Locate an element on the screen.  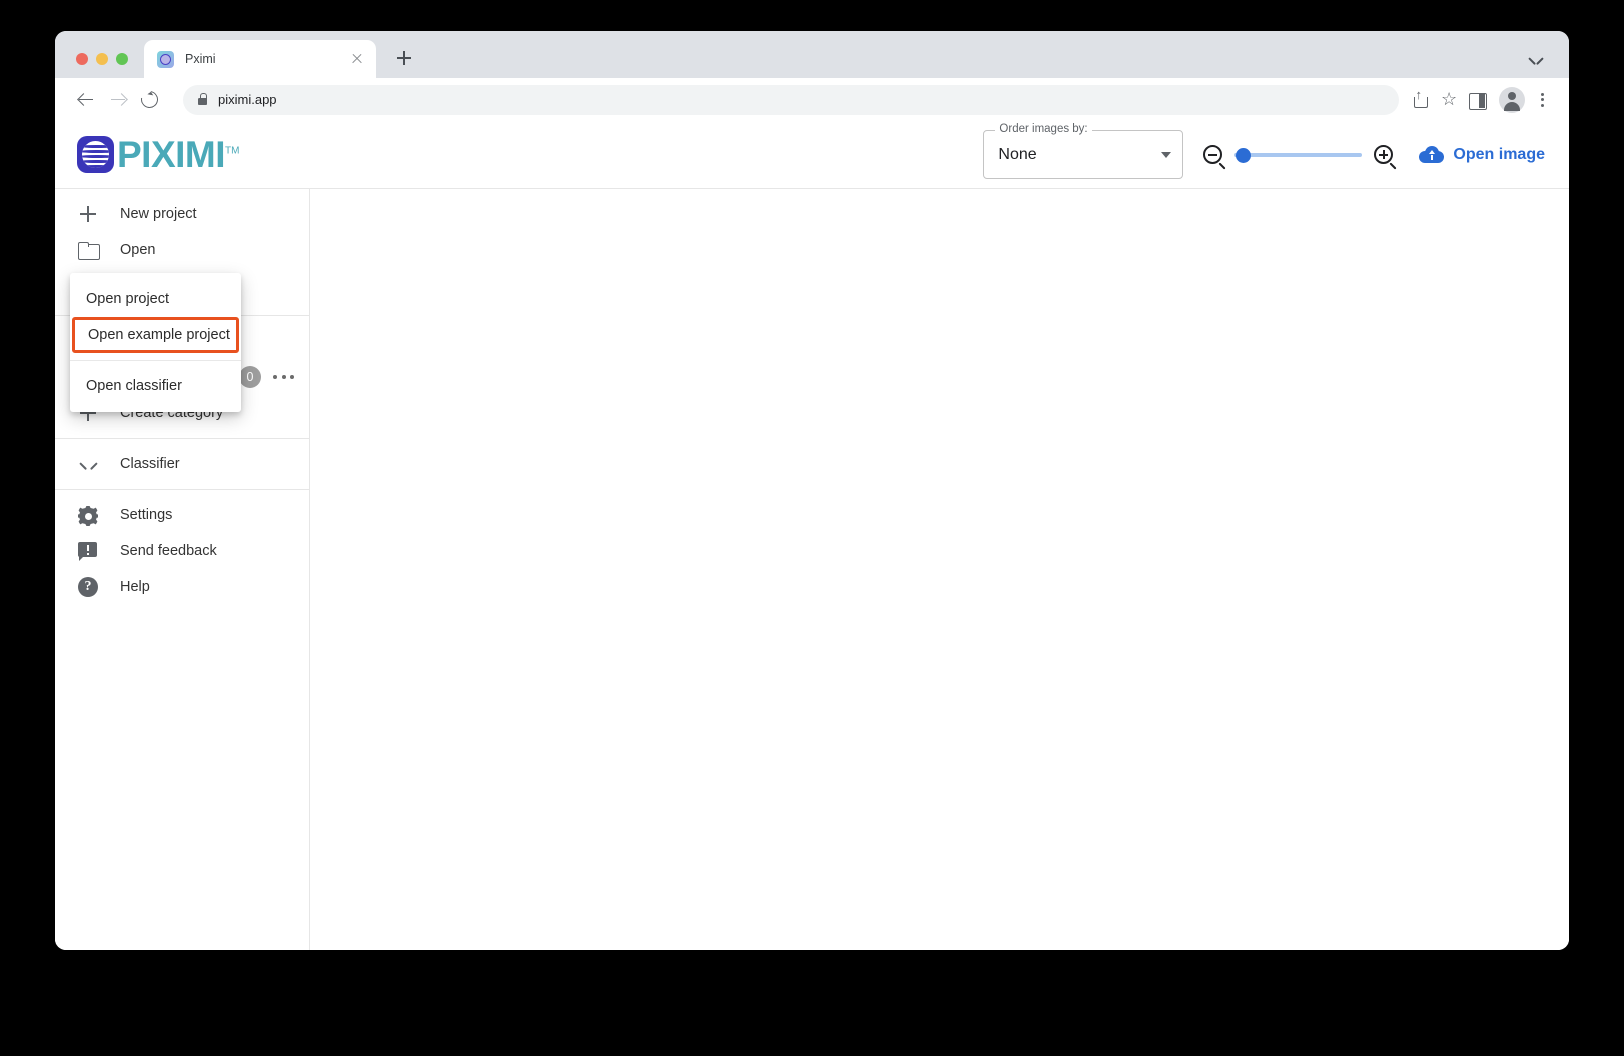
open-image-button: Open image is located at coordinates (1482, 155).